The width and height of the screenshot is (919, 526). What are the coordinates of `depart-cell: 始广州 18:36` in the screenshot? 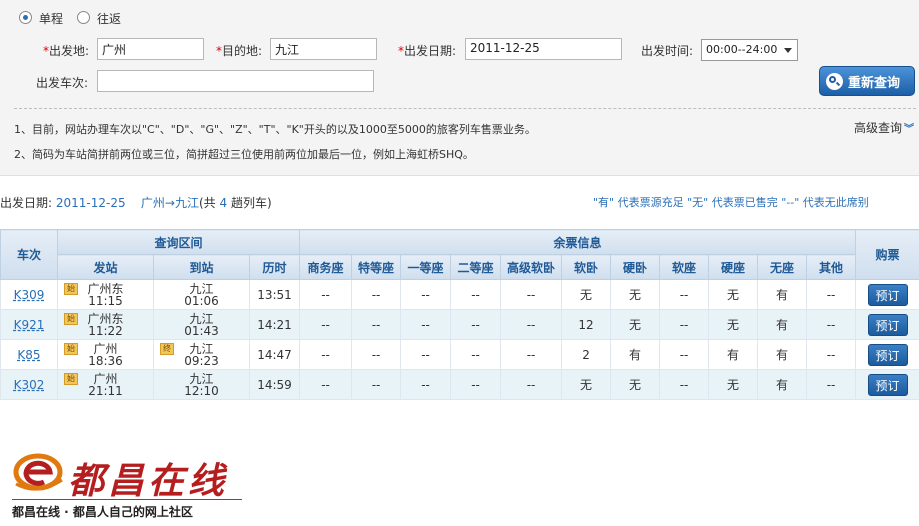 It's located at (105, 354).